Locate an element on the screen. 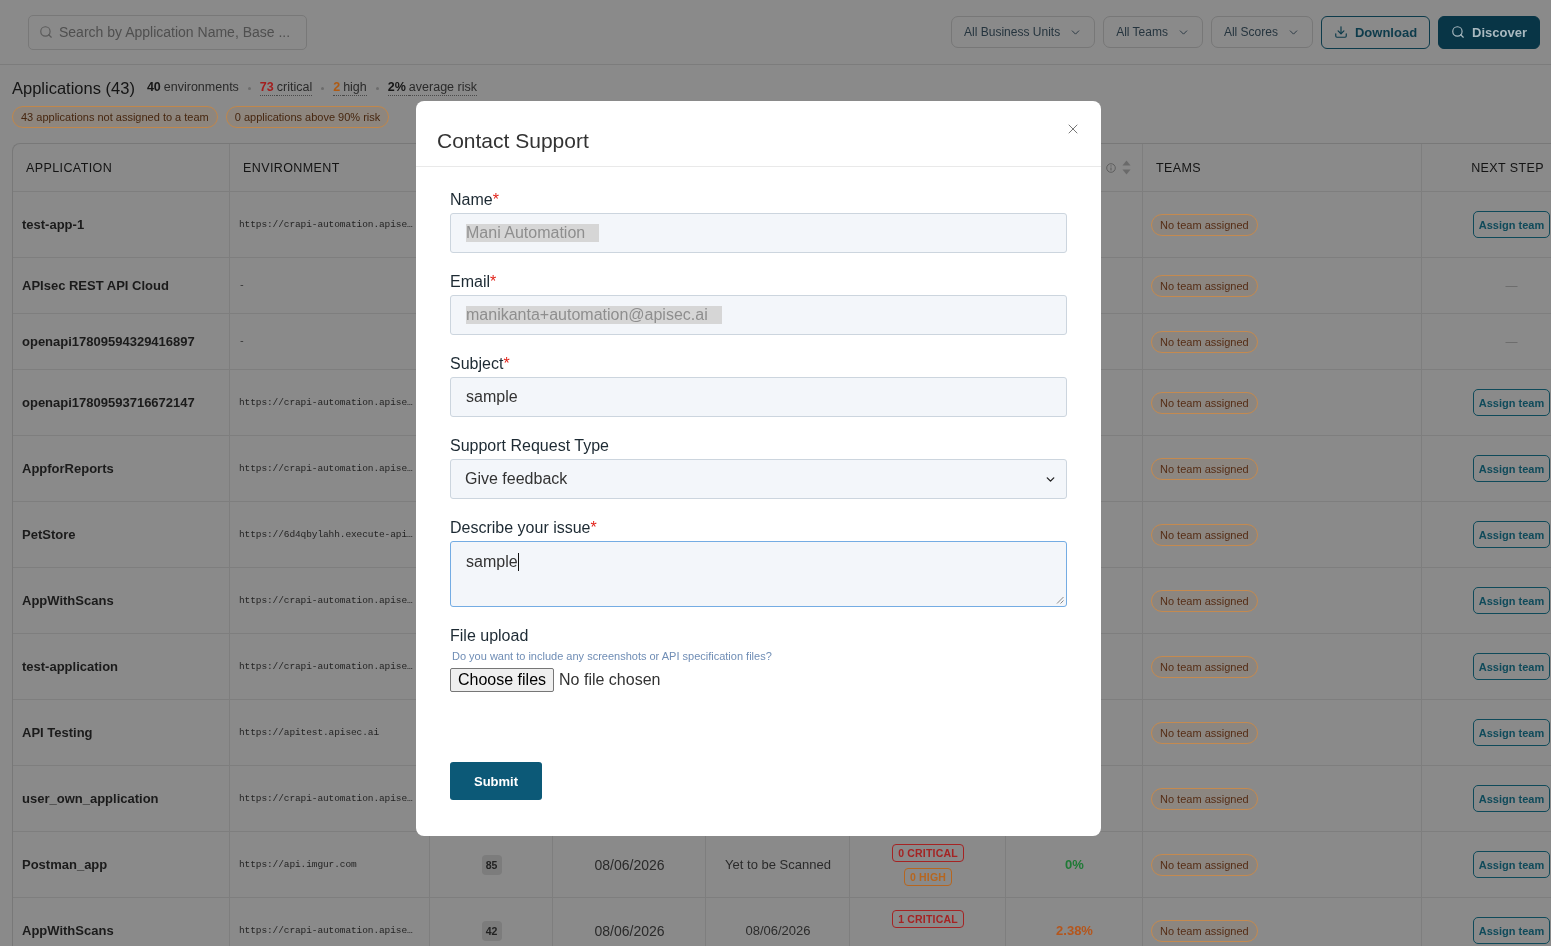  stat-caption: environments is located at coordinates (201, 88).